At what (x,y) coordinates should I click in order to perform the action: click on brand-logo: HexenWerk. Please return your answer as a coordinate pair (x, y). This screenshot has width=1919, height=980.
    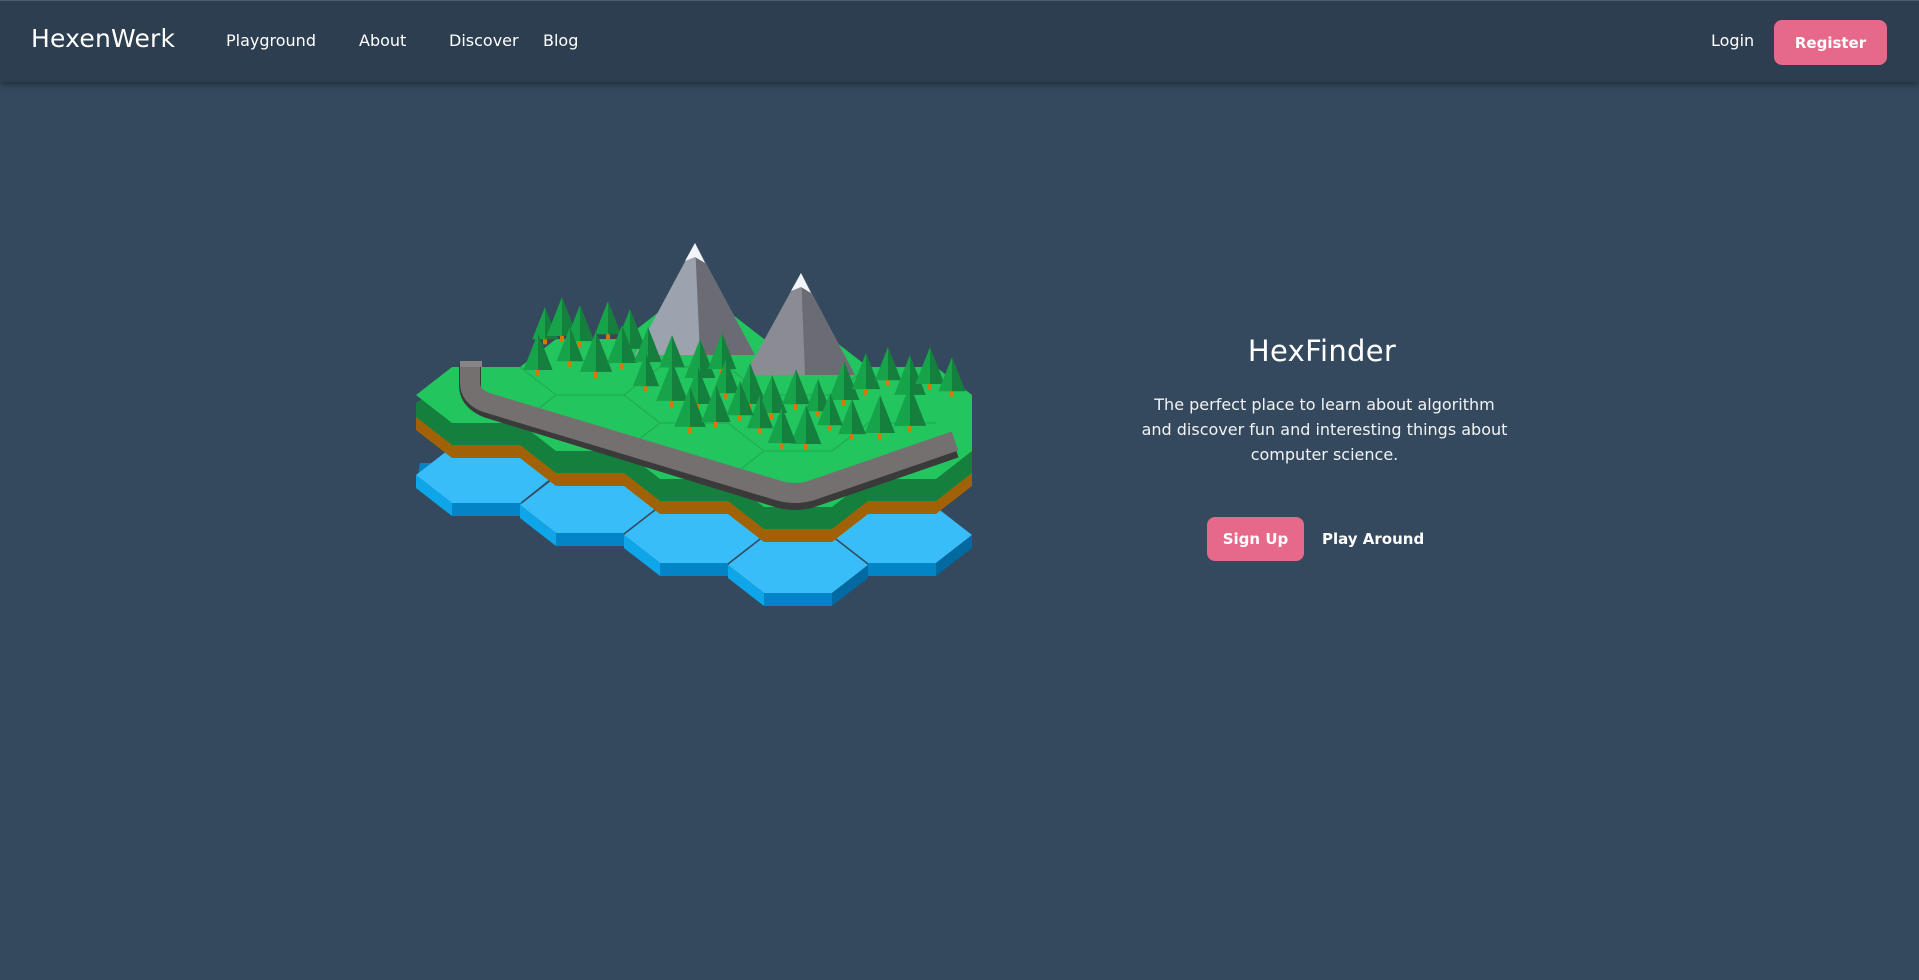
    Looking at the image, I should click on (103, 38).